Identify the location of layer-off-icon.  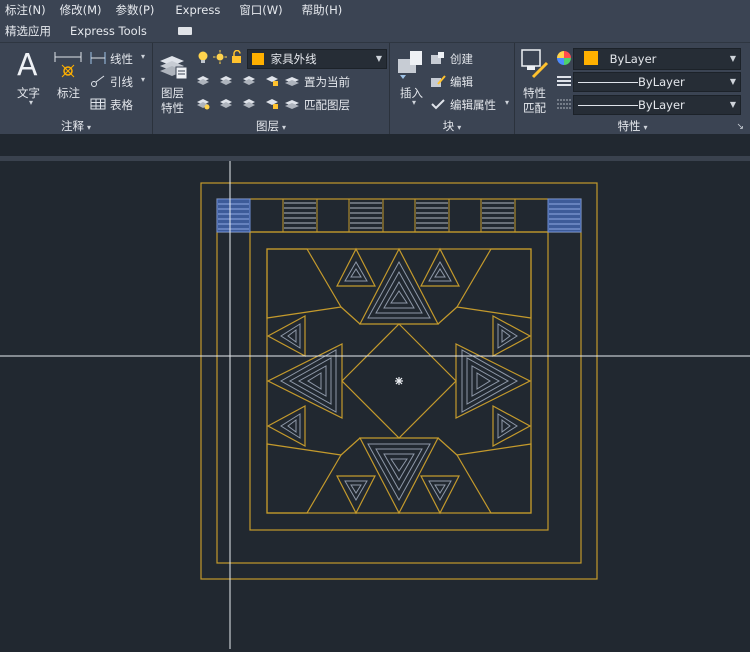
(203, 81).